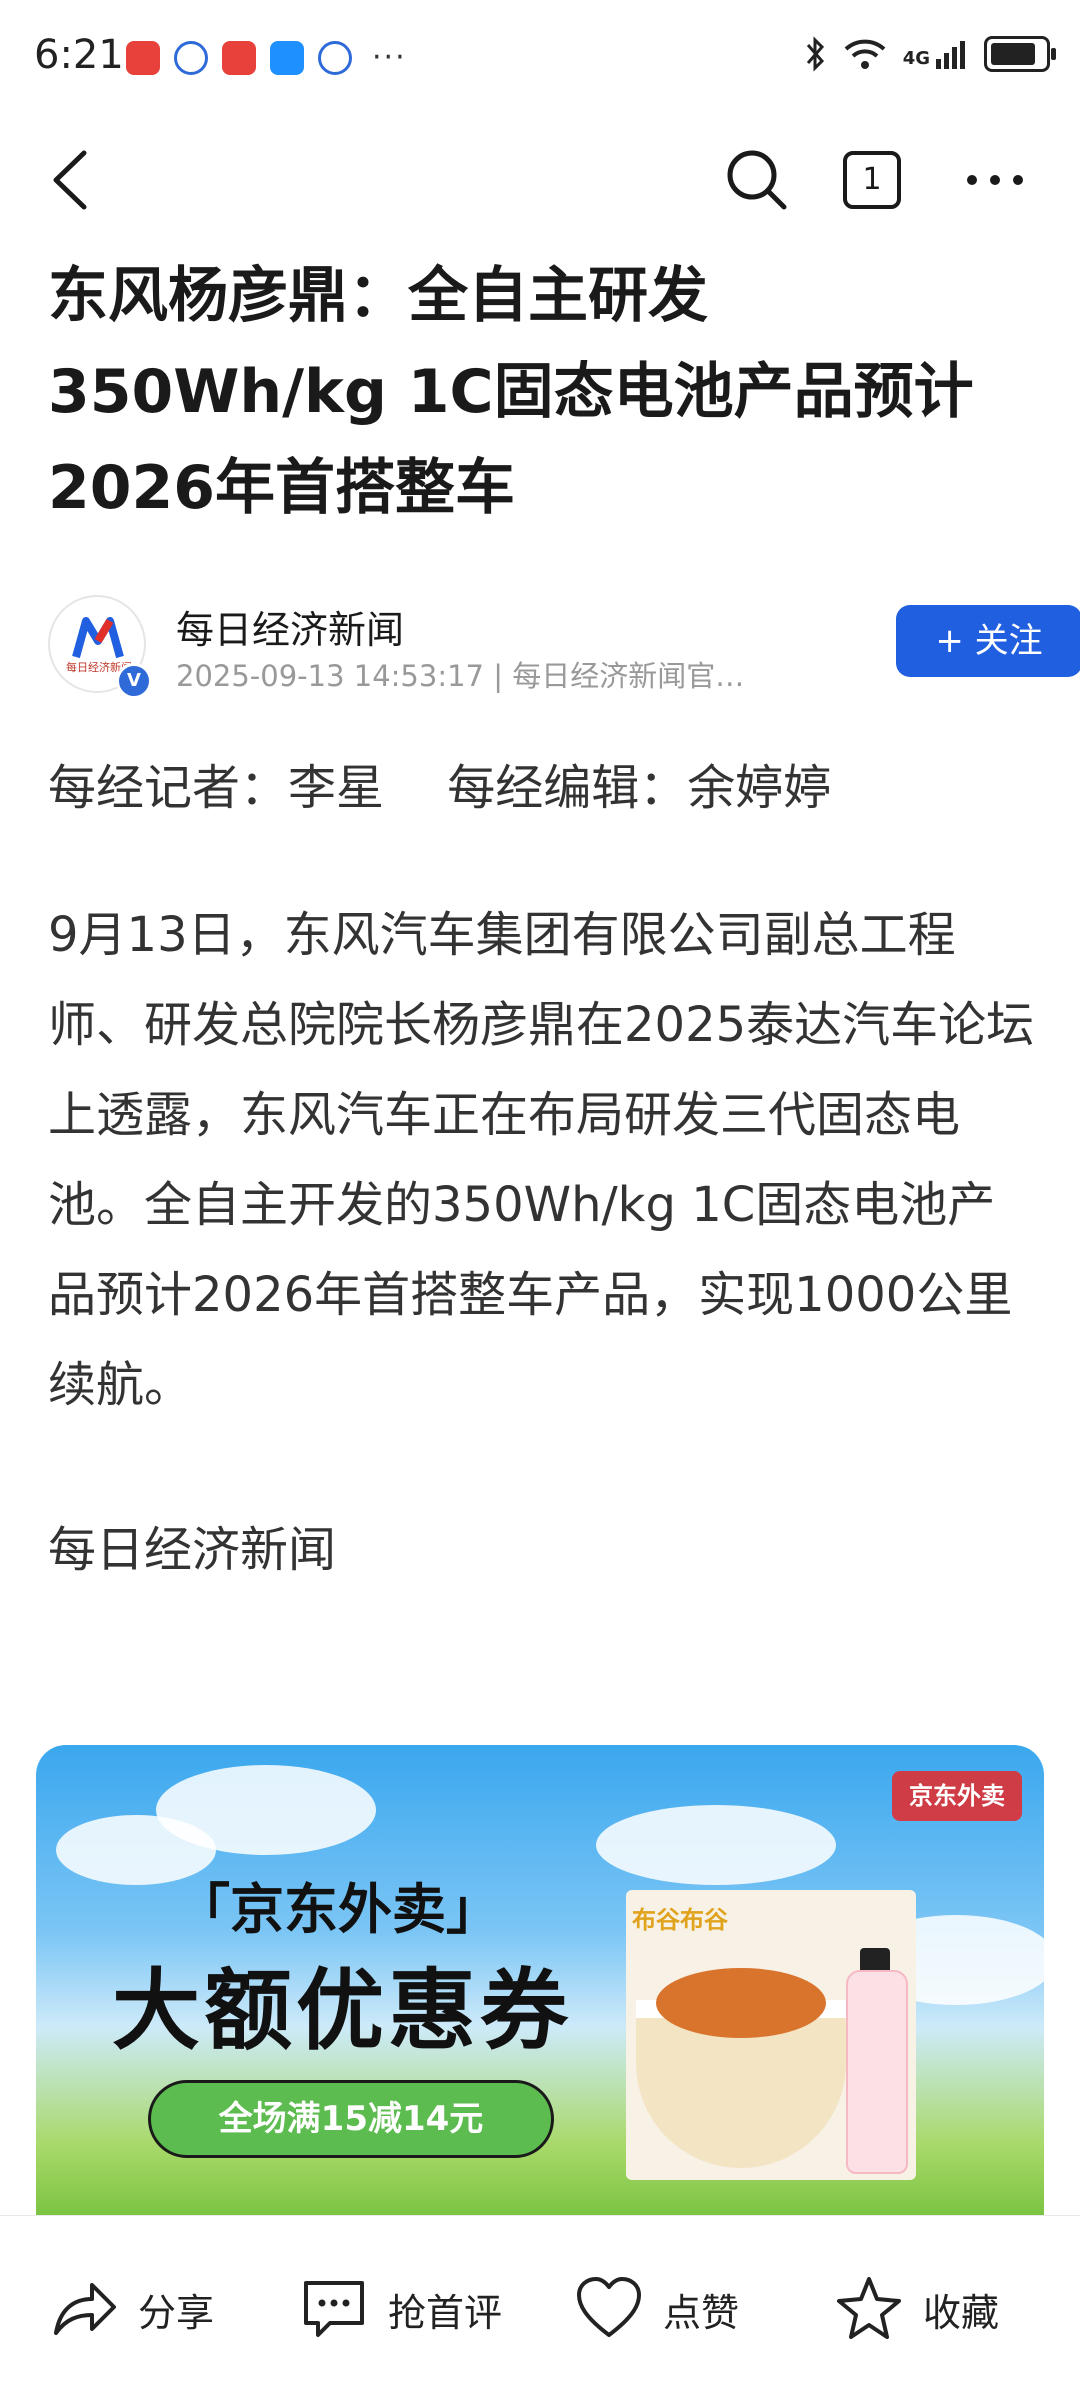  I want to click on system-icons: 4G, so click(930, 54).